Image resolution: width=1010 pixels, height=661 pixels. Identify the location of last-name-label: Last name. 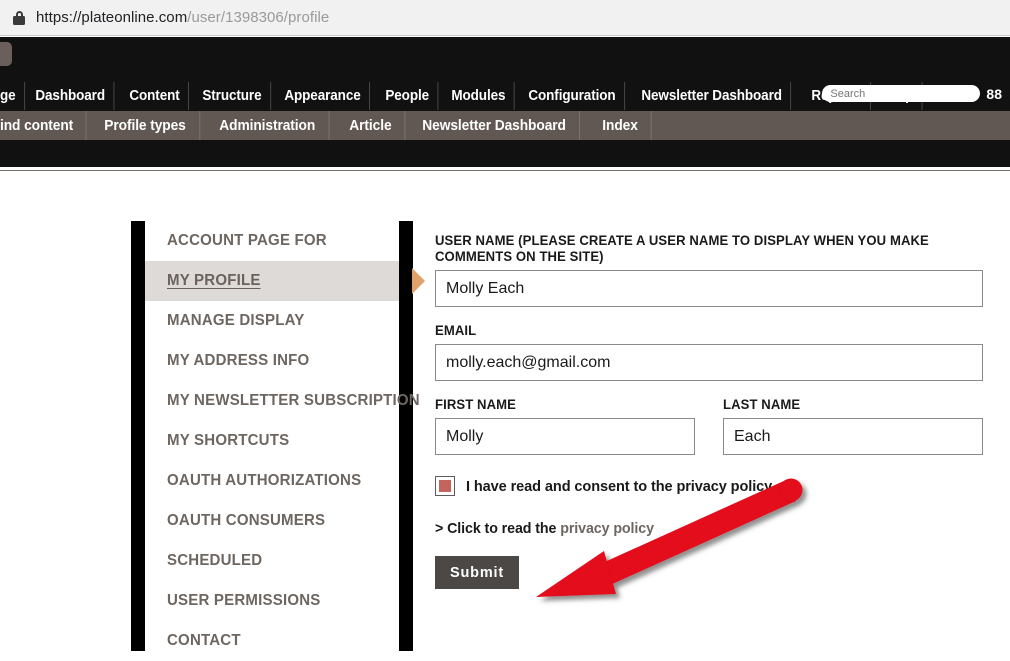
(762, 404).